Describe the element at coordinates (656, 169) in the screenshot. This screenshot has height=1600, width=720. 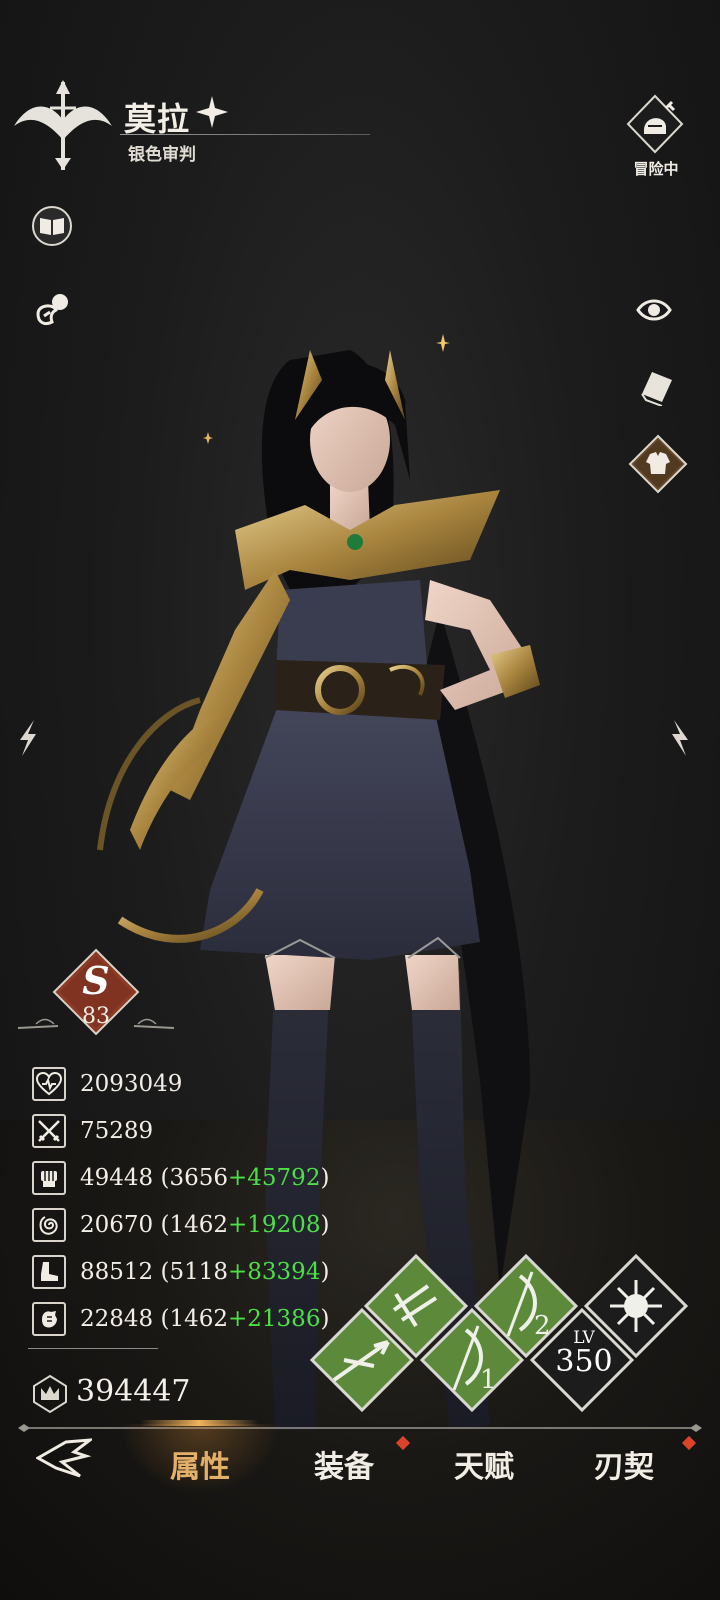
I see `adventure-status-label: 冒险中` at that location.